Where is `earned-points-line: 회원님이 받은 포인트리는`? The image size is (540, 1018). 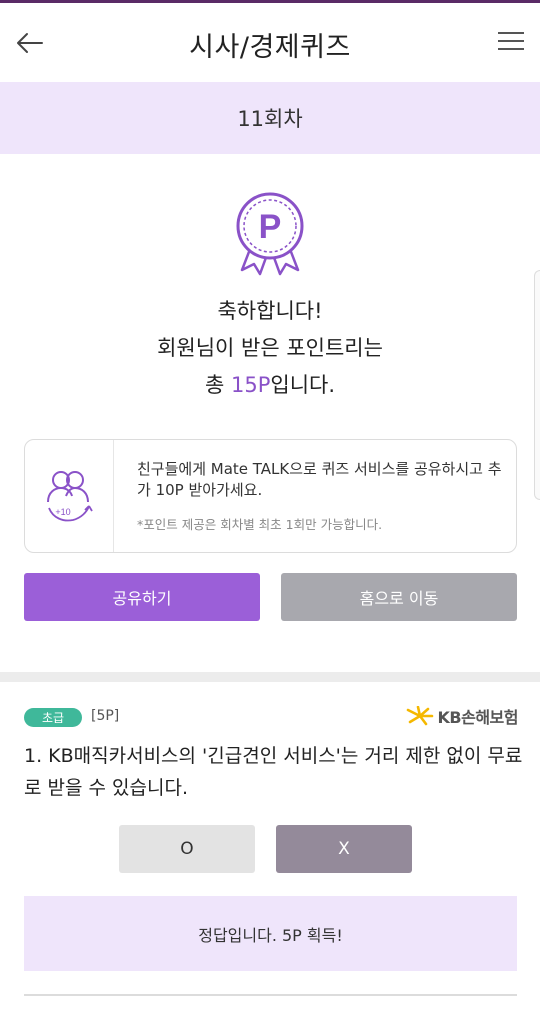 earned-points-line: 회원님이 받은 포인트리는 is located at coordinates (270, 348).